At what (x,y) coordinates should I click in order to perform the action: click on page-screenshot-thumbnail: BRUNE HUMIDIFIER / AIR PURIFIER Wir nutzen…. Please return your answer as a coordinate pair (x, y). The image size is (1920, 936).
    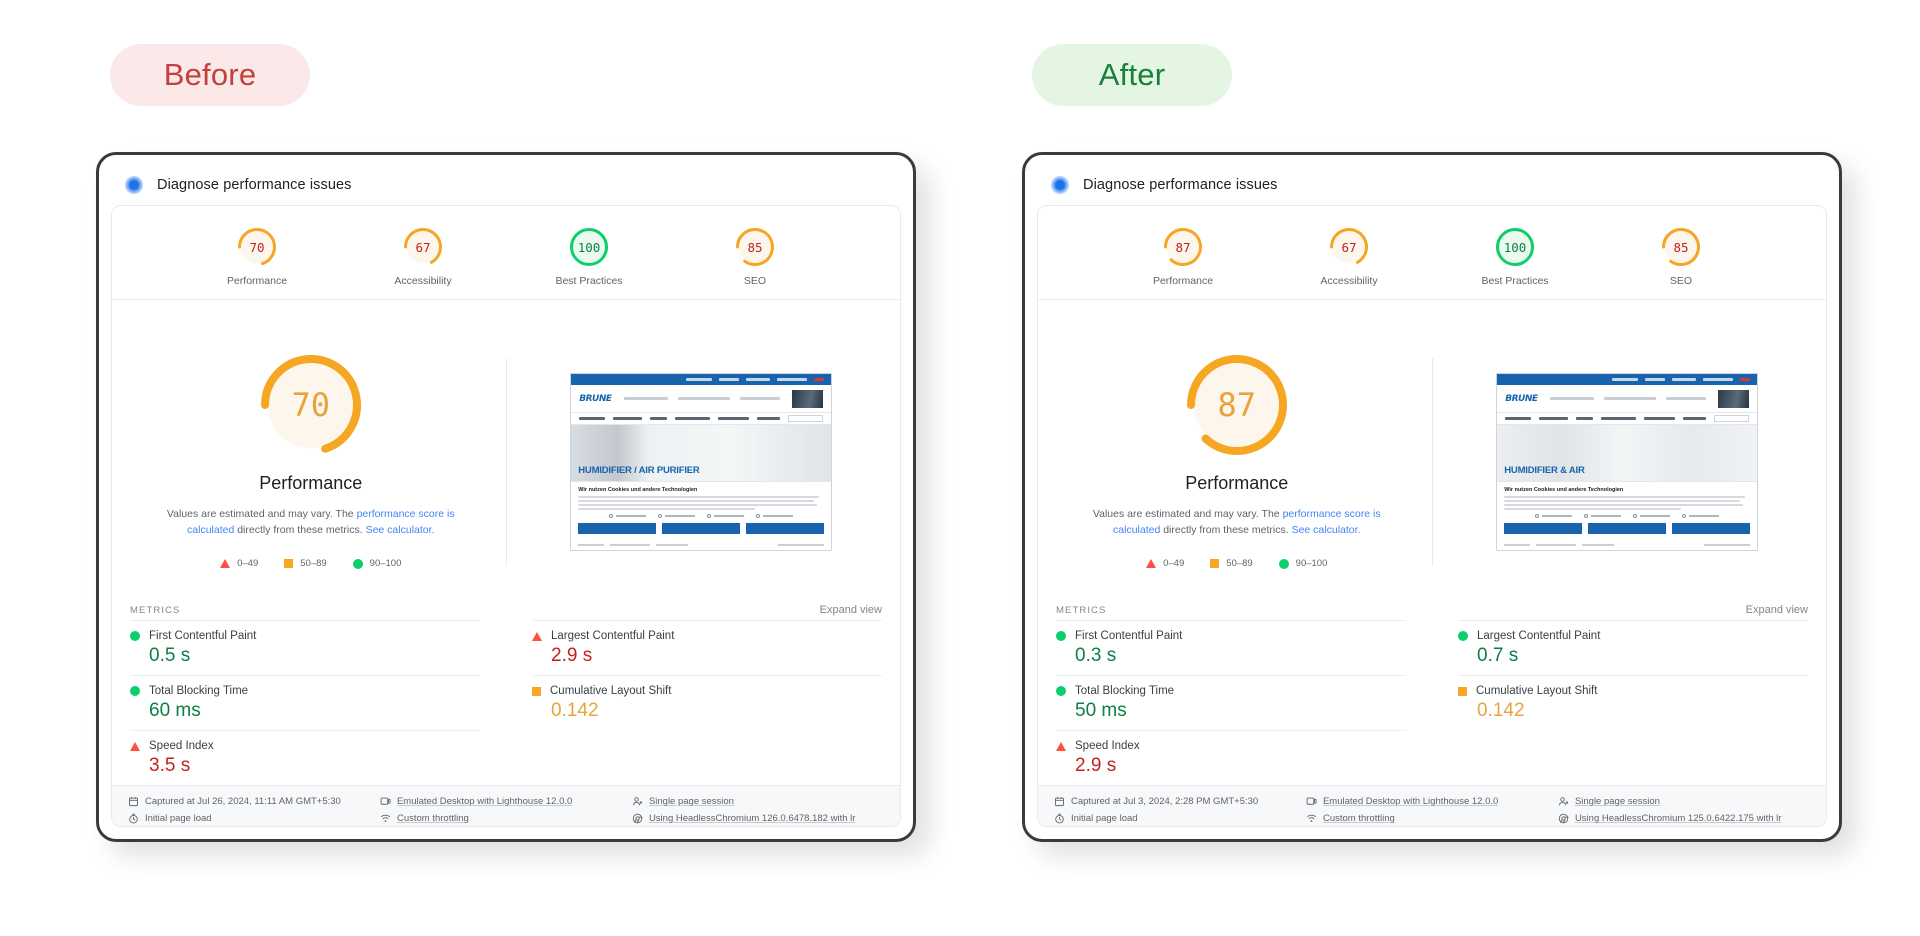
    Looking at the image, I should click on (701, 462).